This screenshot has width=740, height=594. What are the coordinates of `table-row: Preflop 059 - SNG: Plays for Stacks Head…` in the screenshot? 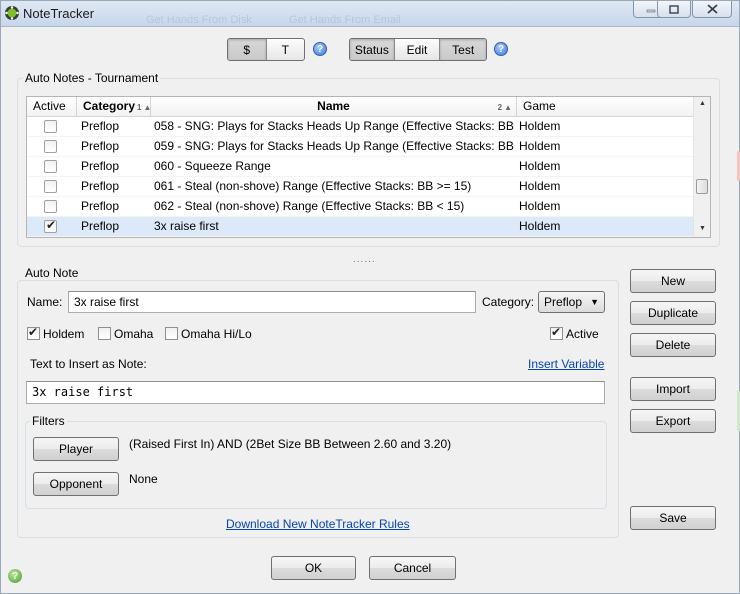 It's located at (360, 147).